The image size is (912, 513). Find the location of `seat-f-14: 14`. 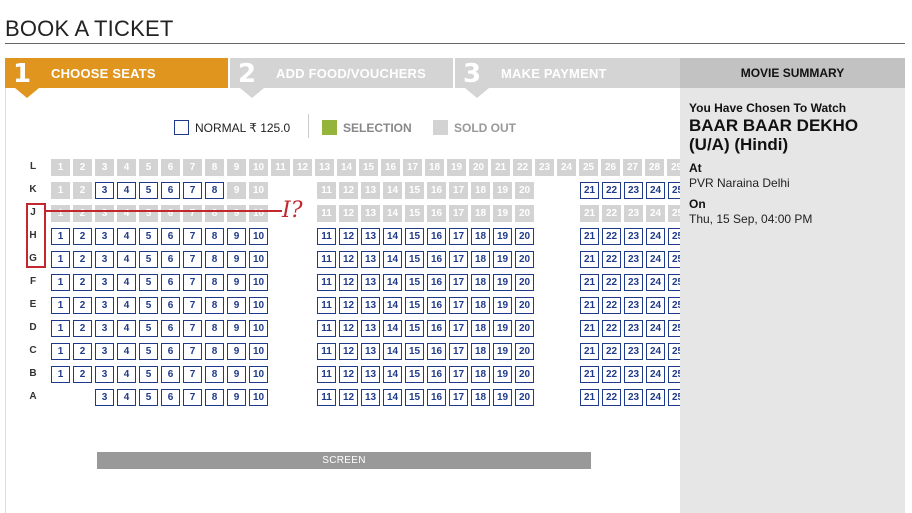

seat-f-14: 14 is located at coordinates (392, 282).